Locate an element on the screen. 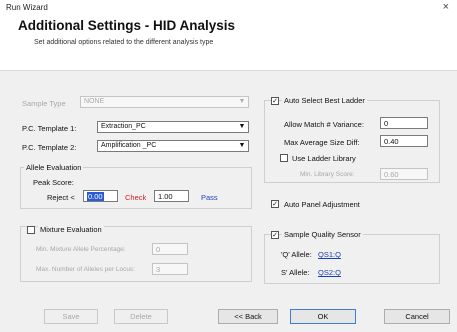 The width and height of the screenshot is (457, 332). q-allele-link: QS1:Q is located at coordinates (329, 254).